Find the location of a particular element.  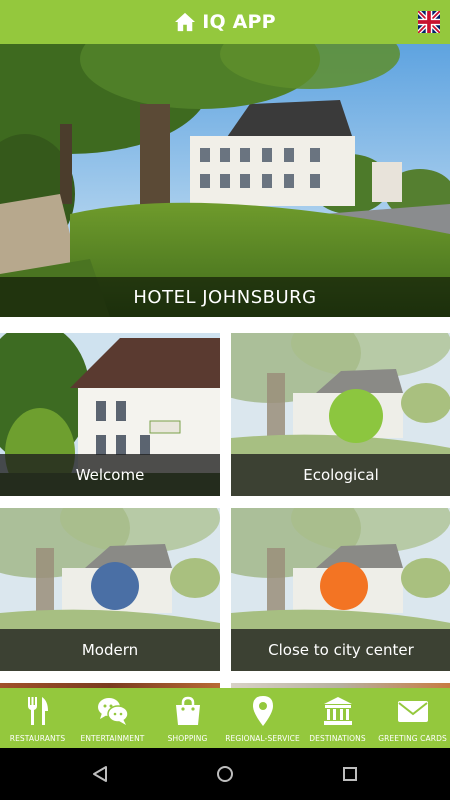

tile-close-to-city-center: Close to city center is located at coordinates (340, 589).